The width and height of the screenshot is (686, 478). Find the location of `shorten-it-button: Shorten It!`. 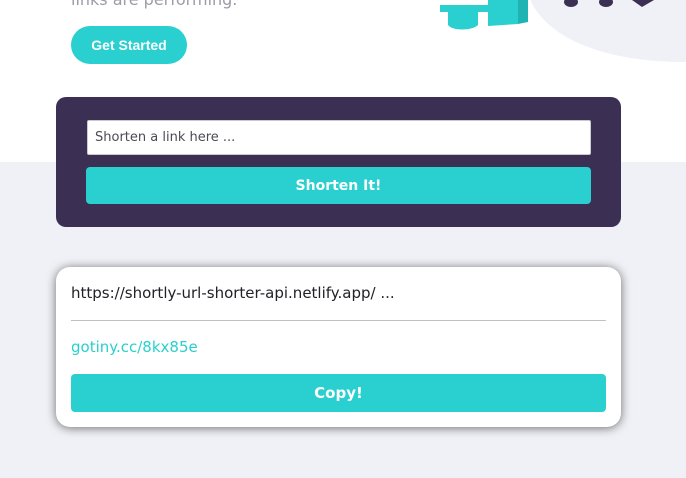

shorten-it-button: Shorten It! is located at coordinates (338, 185).